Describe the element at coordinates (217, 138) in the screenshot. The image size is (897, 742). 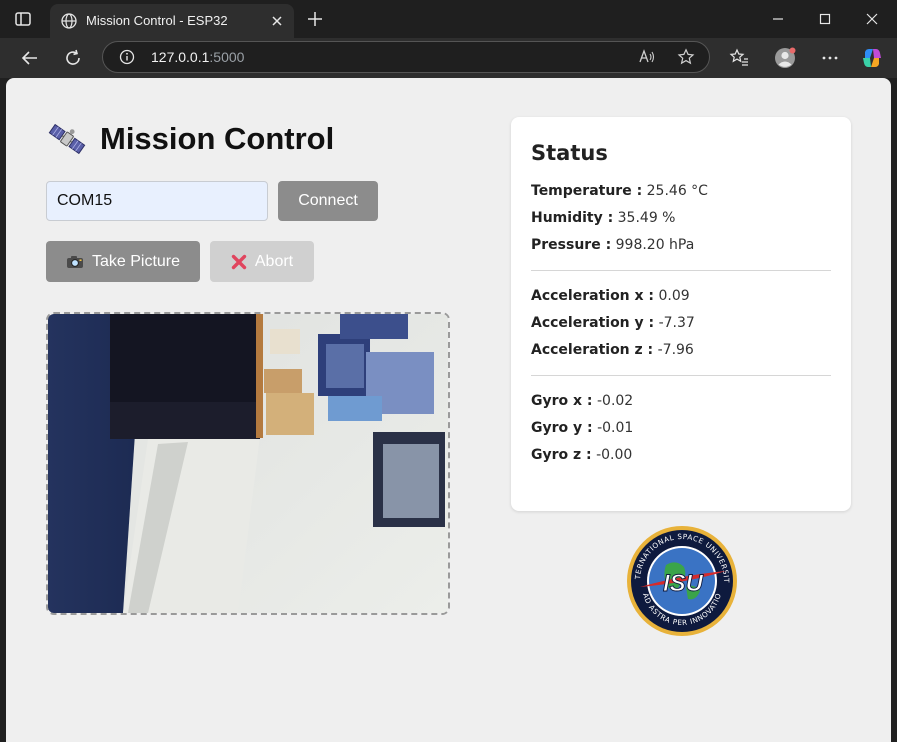
I see `page-title: Mission Control` at that location.